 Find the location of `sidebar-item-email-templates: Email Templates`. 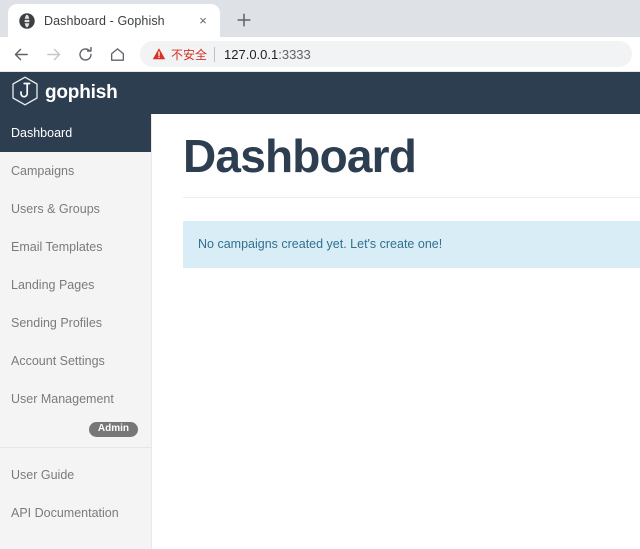

sidebar-item-email-templates: Email Templates is located at coordinates (75, 247).